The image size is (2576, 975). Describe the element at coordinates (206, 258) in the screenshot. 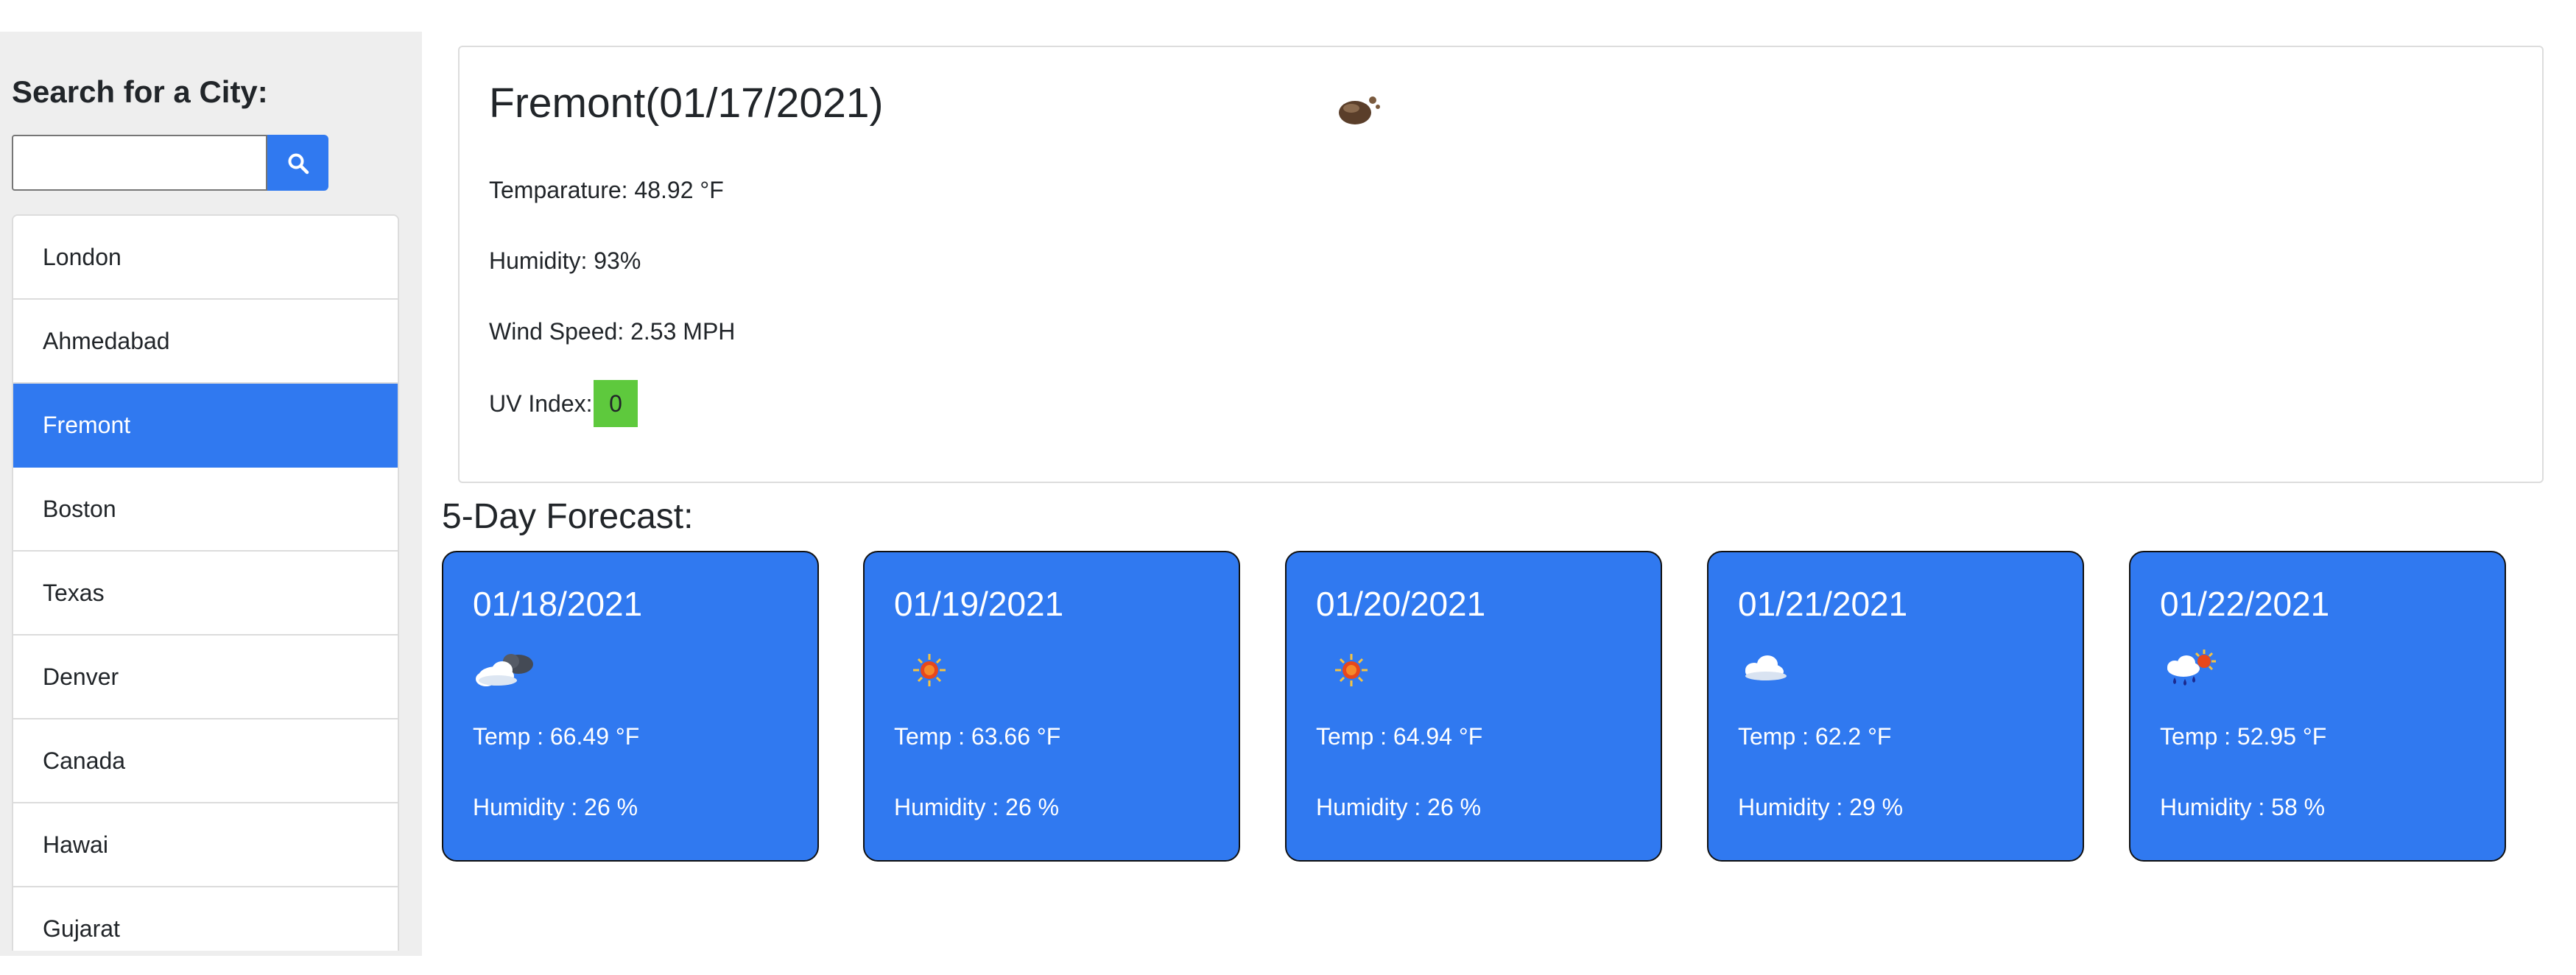

I see `city-item-london: London` at that location.